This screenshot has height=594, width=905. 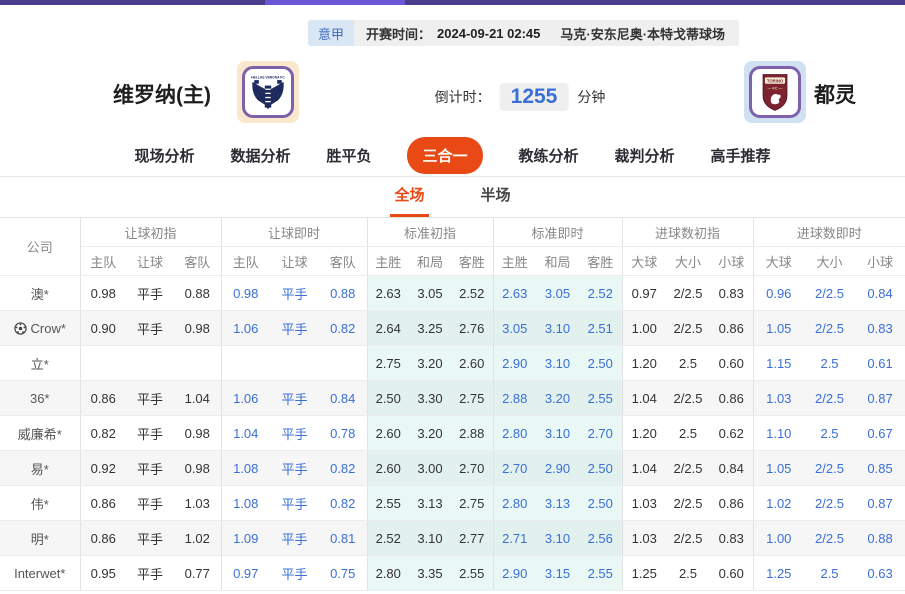 I want to click on odds-cell-goals-live-2: 0.88, so click(x=880, y=538).